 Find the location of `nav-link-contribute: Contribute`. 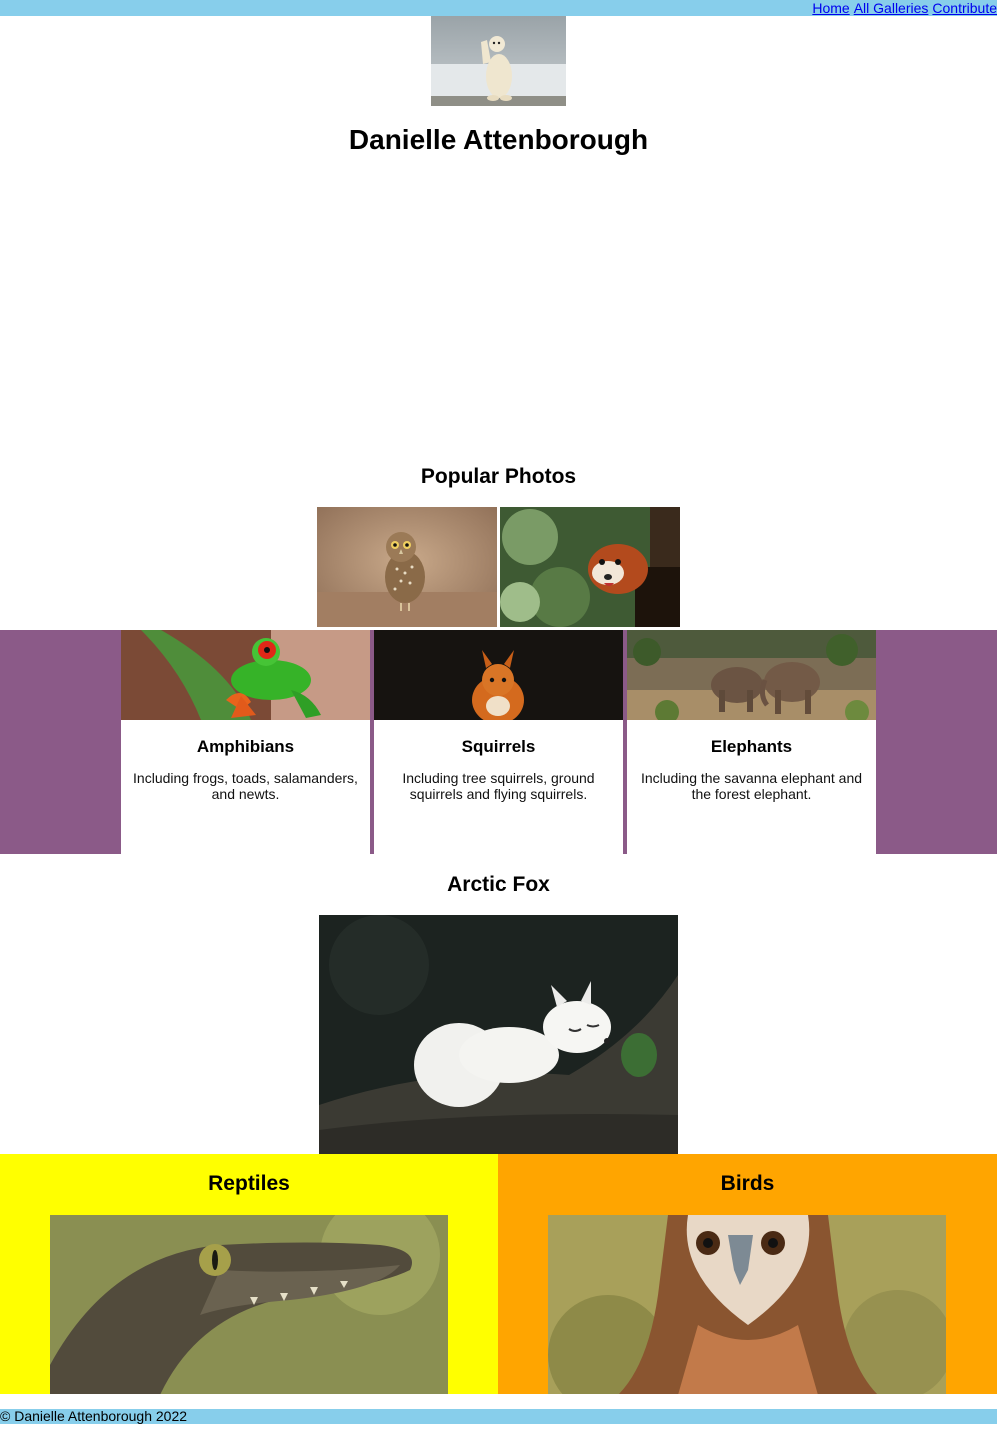

nav-link-contribute: Contribute is located at coordinates (964, 8).